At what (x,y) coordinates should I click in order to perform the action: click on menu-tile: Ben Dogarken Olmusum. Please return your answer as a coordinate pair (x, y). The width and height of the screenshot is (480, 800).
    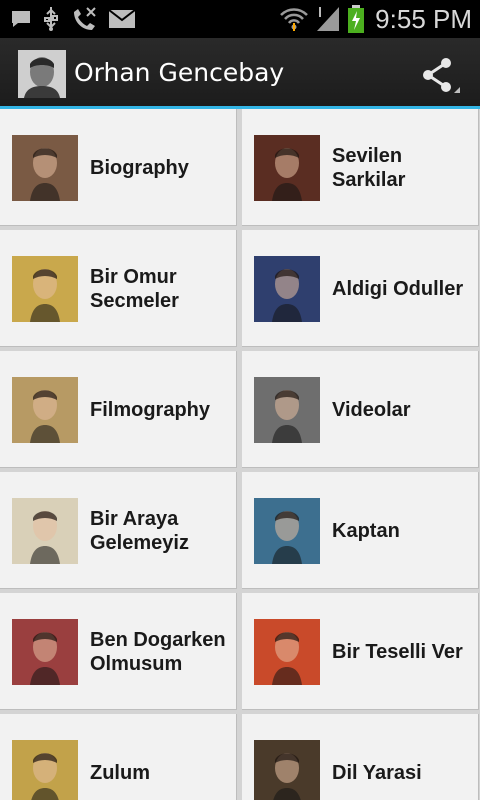
    Looking at the image, I should click on (118, 651).